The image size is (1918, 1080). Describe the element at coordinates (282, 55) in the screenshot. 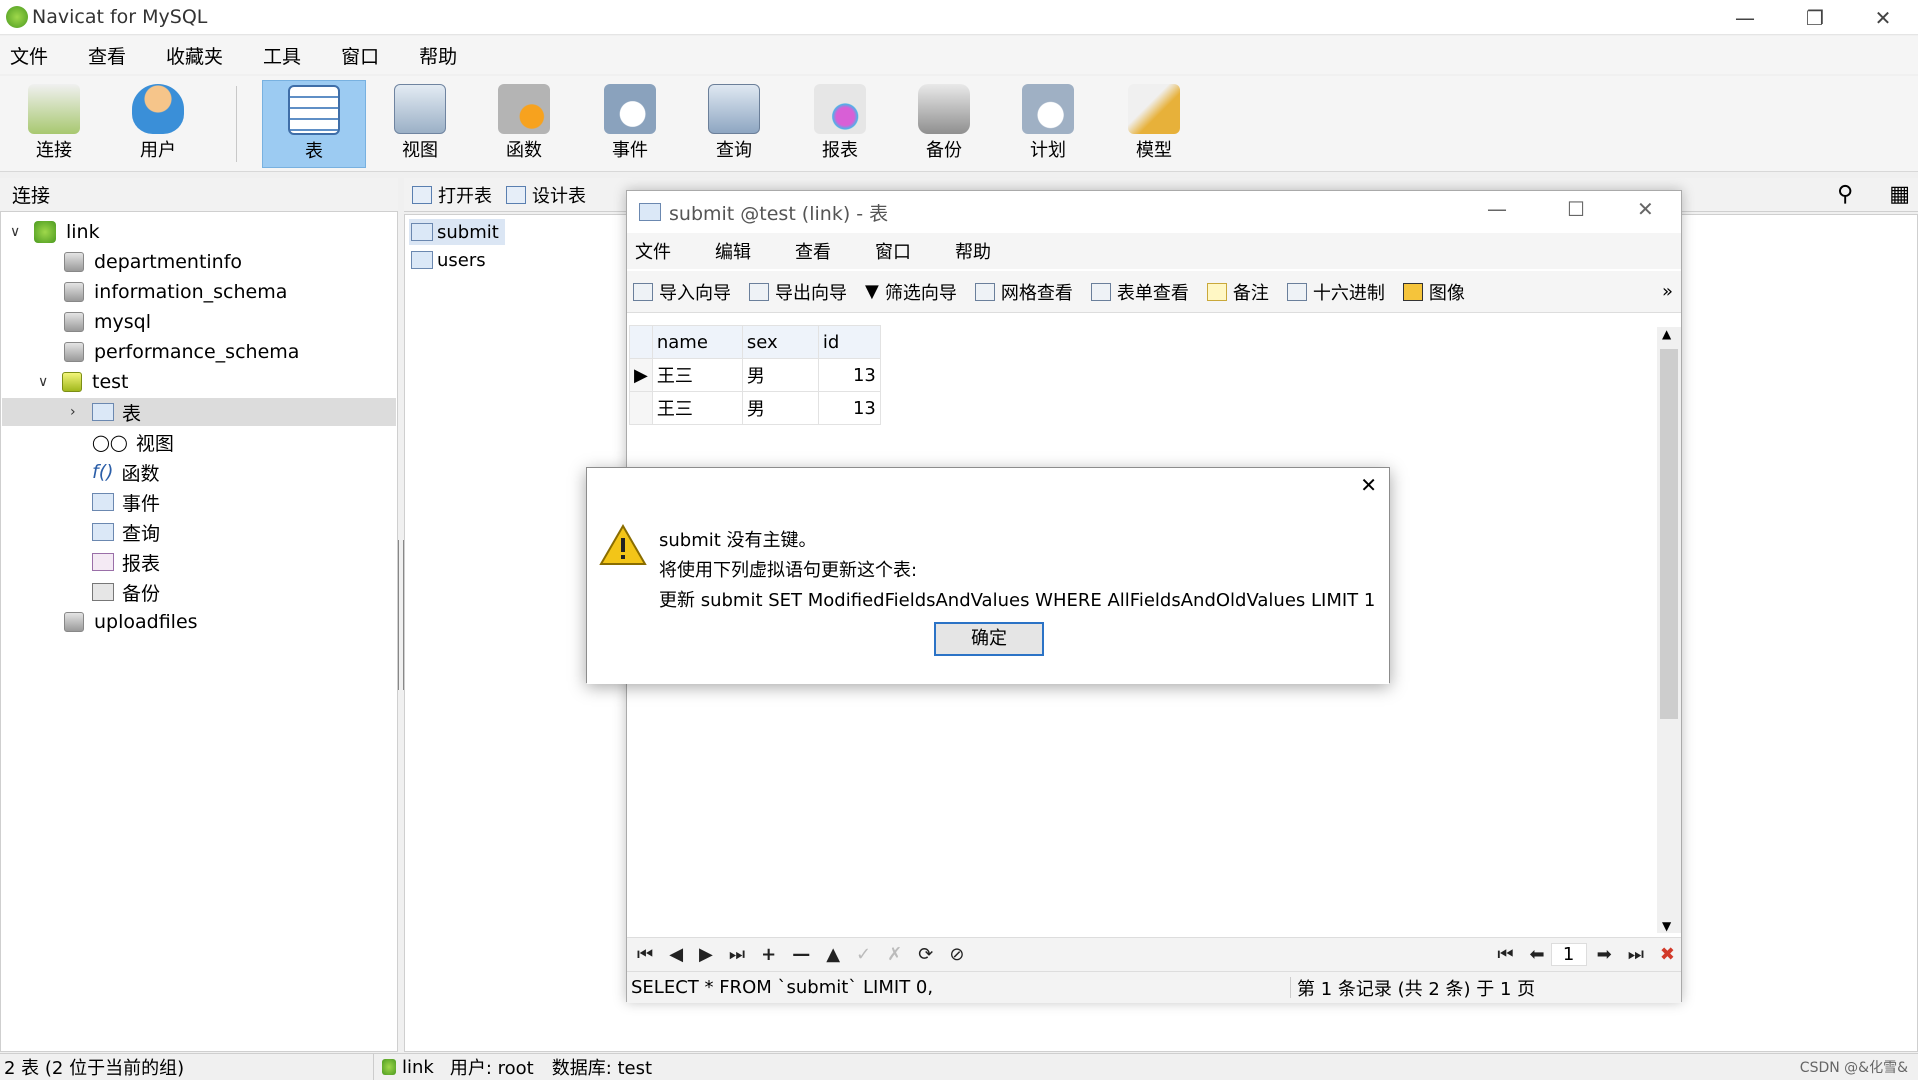

I see `menu-tools: 工具` at that location.